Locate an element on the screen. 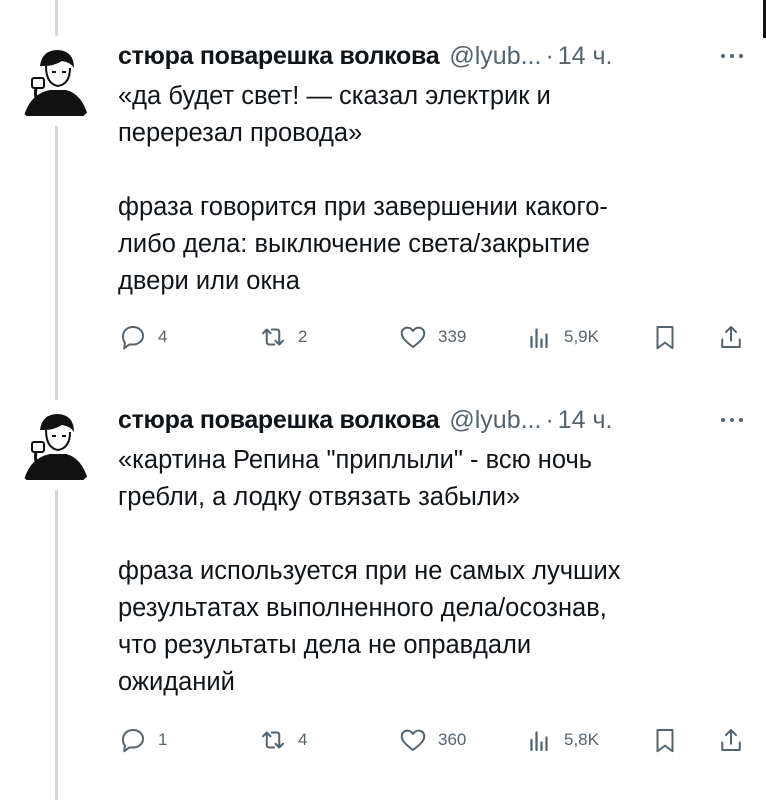 The height and width of the screenshot is (800, 766). reply-button: 4 is located at coordinates (142, 337).